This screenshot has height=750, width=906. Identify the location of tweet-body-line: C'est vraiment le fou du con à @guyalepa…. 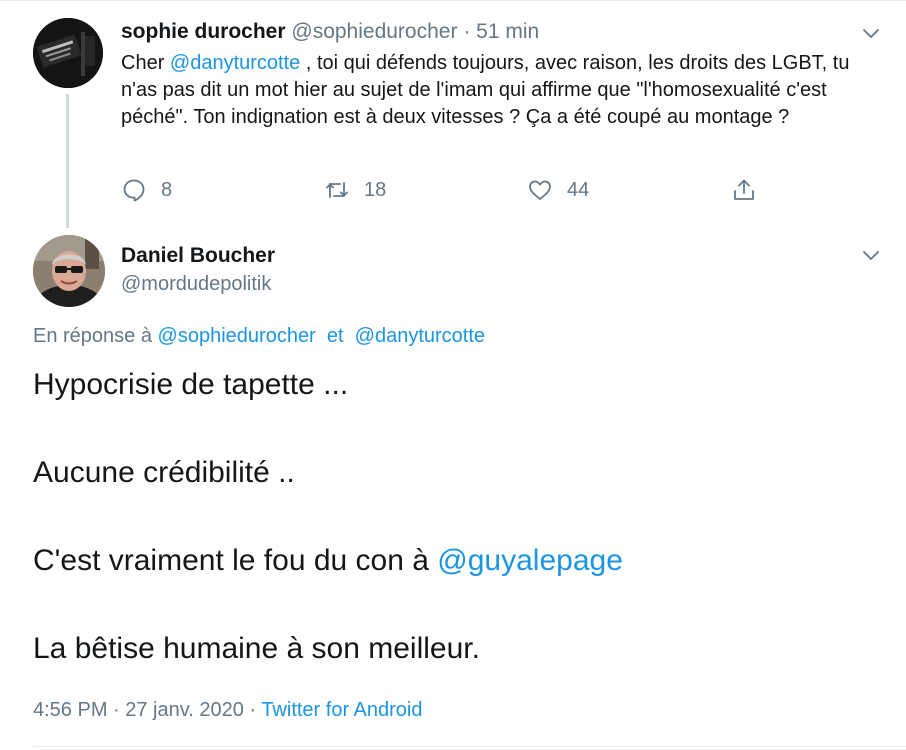
(328, 561).